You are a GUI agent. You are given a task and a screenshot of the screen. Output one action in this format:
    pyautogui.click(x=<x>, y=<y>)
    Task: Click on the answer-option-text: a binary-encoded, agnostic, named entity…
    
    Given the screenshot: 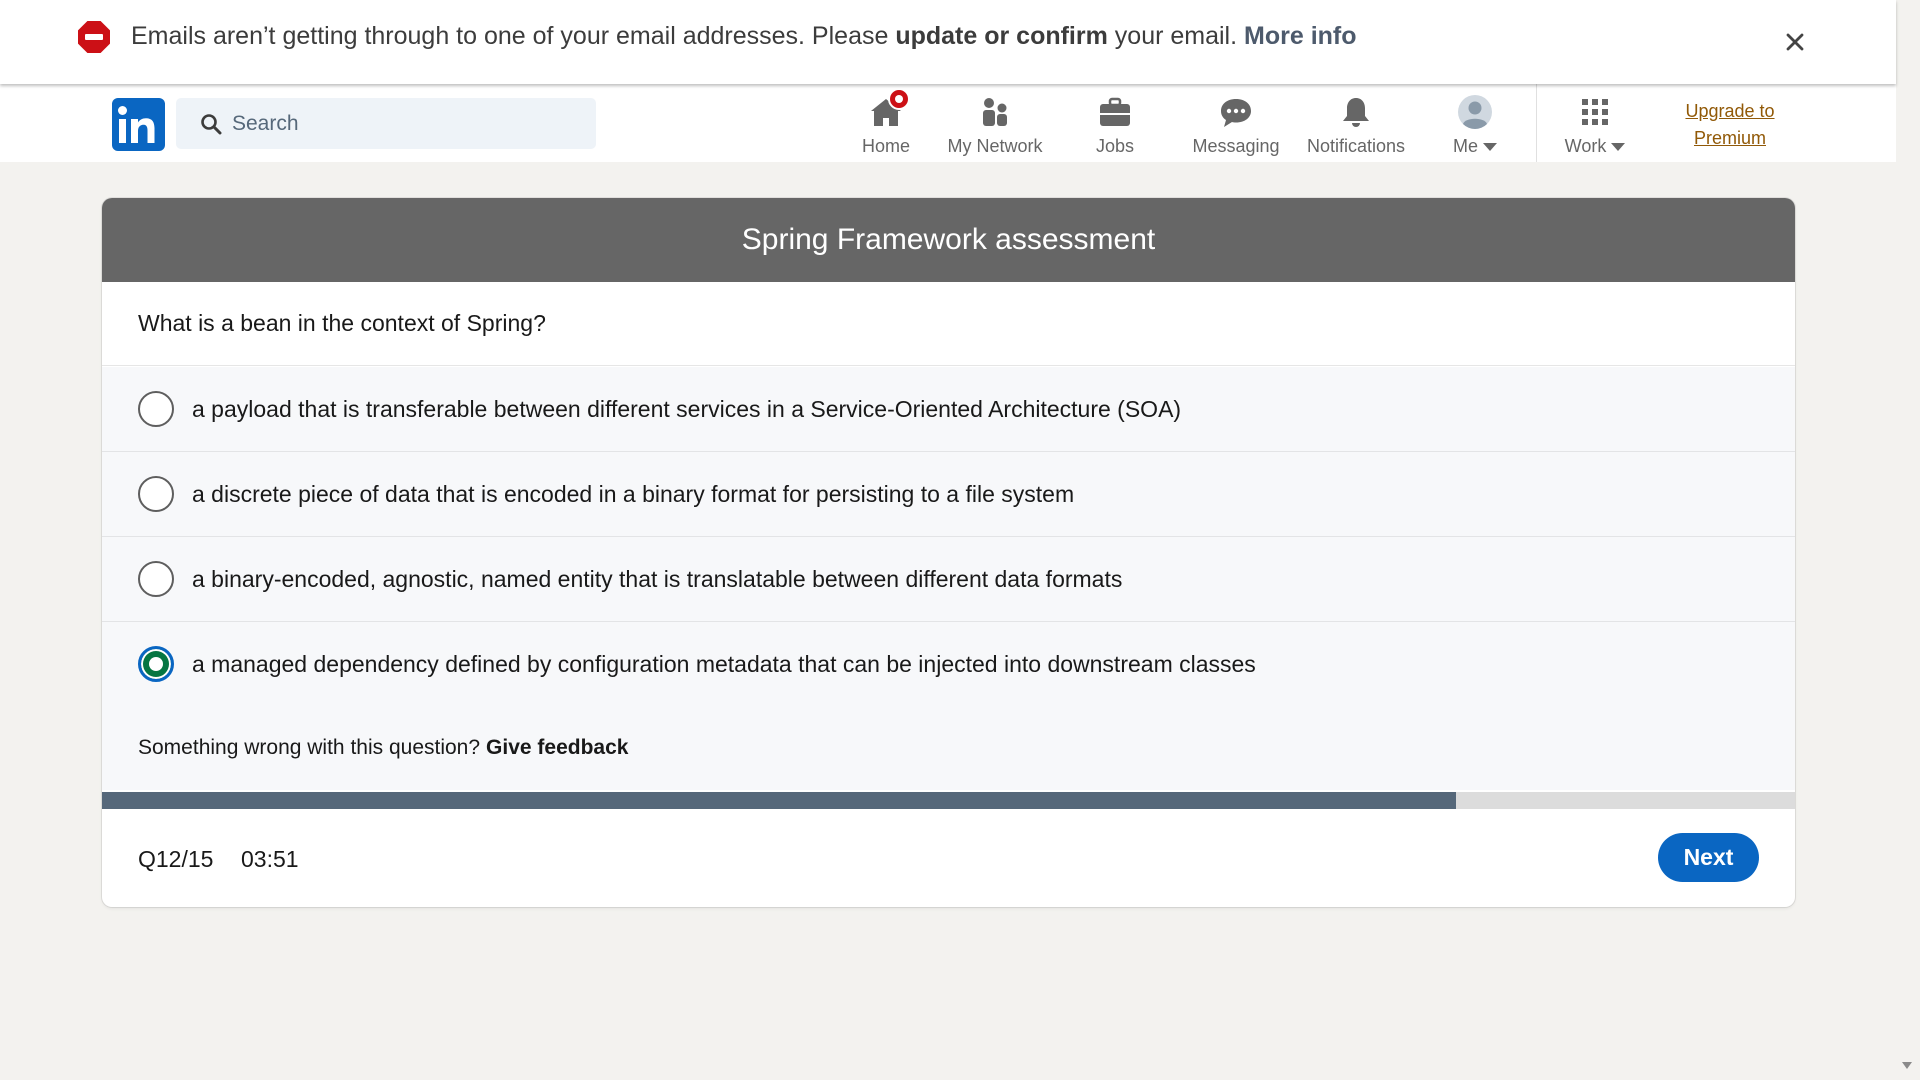 What is the action you would take?
    pyautogui.click(x=657, y=579)
    